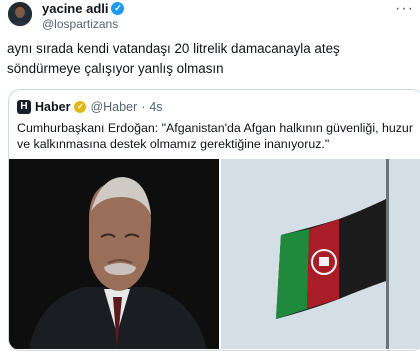  I want to click on avatar-photo, so click(20, 14).